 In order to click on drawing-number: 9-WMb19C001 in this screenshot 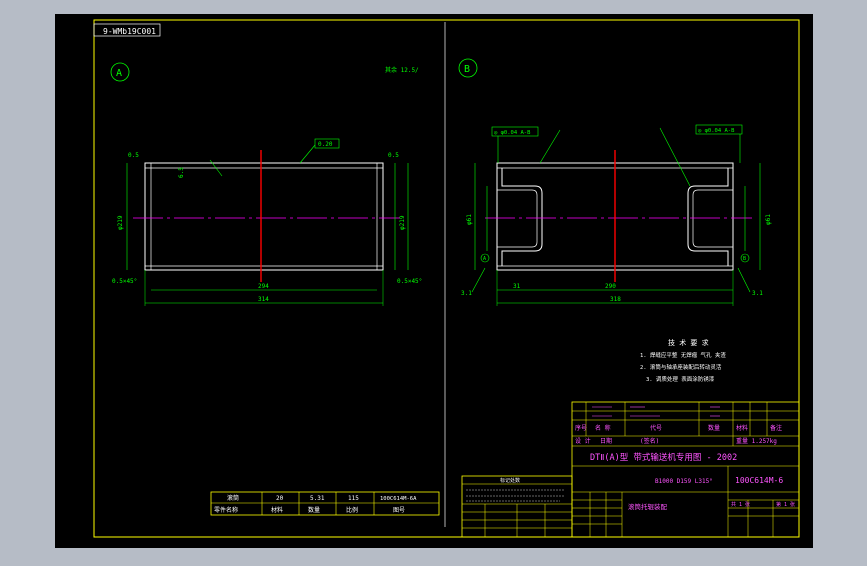, I will do `click(129, 31)`.